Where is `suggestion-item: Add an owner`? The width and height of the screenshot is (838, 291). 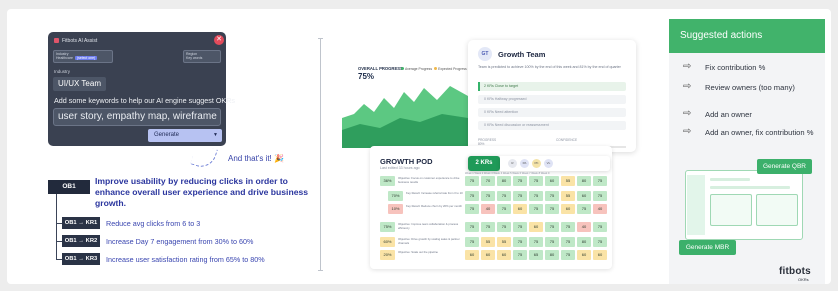 suggestion-item: Add an owner is located at coordinates (760, 115).